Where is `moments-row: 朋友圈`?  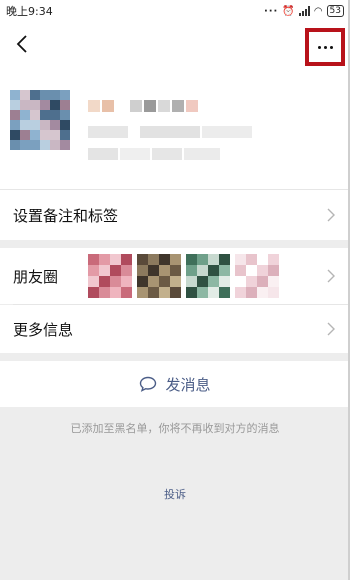
moments-row: 朋友圈 is located at coordinates (175, 276).